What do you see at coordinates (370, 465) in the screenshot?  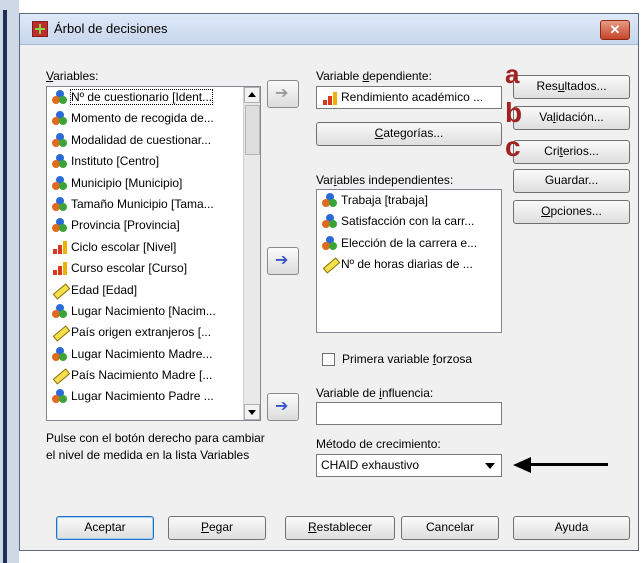 I see `growth-method-value: CHAID exhaustivo` at bounding box center [370, 465].